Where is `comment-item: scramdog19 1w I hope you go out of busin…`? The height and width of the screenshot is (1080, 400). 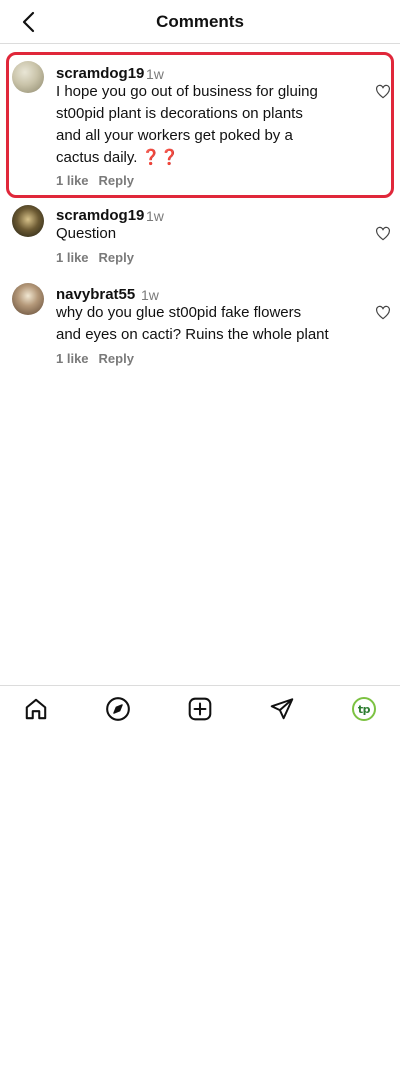 comment-item: scramdog19 1w I hope you go out of busin… is located at coordinates (200, 125).